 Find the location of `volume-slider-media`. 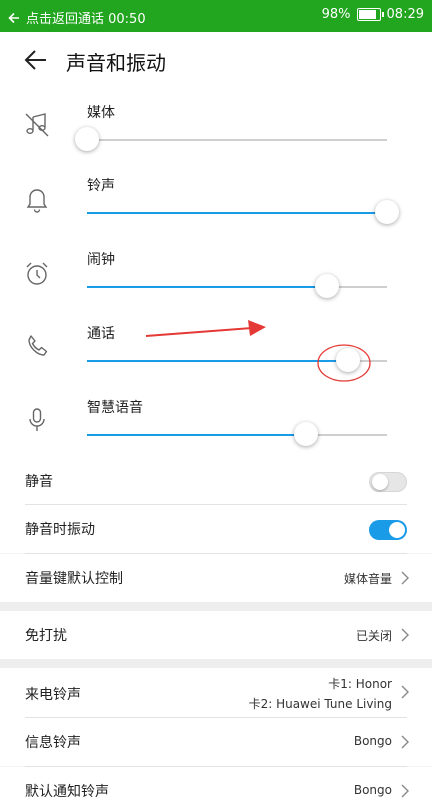

volume-slider-media is located at coordinates (231, 139).